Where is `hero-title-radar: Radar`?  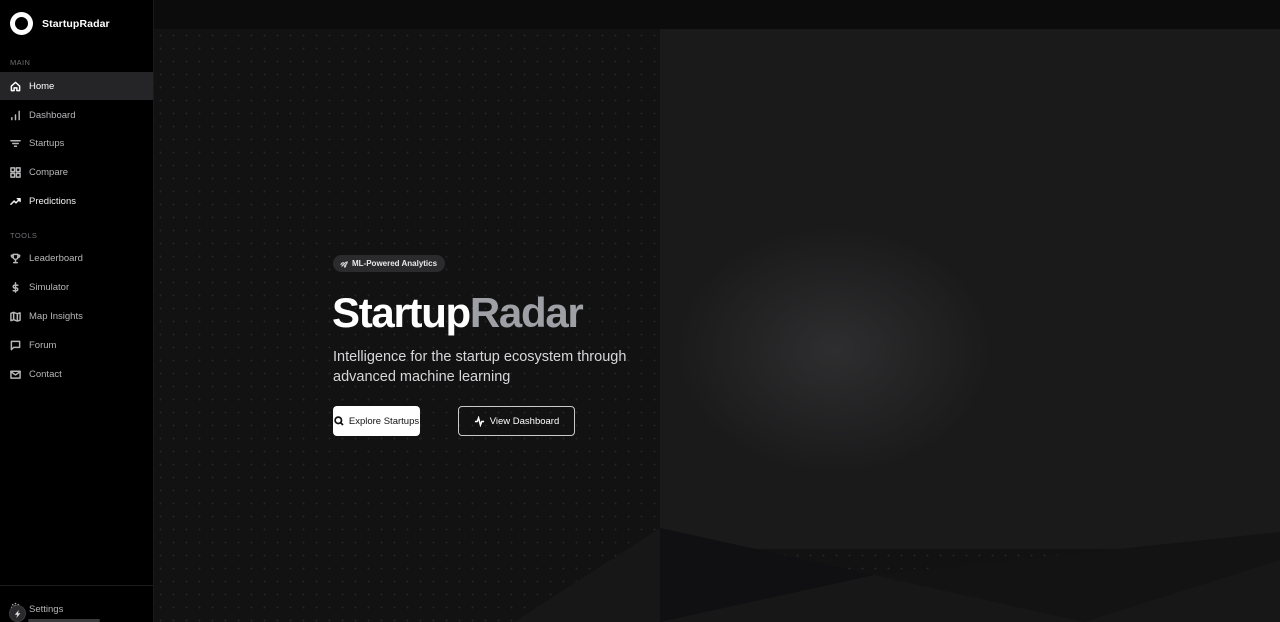
hero-title-radar: Radar is located at coordinates (526, 312).